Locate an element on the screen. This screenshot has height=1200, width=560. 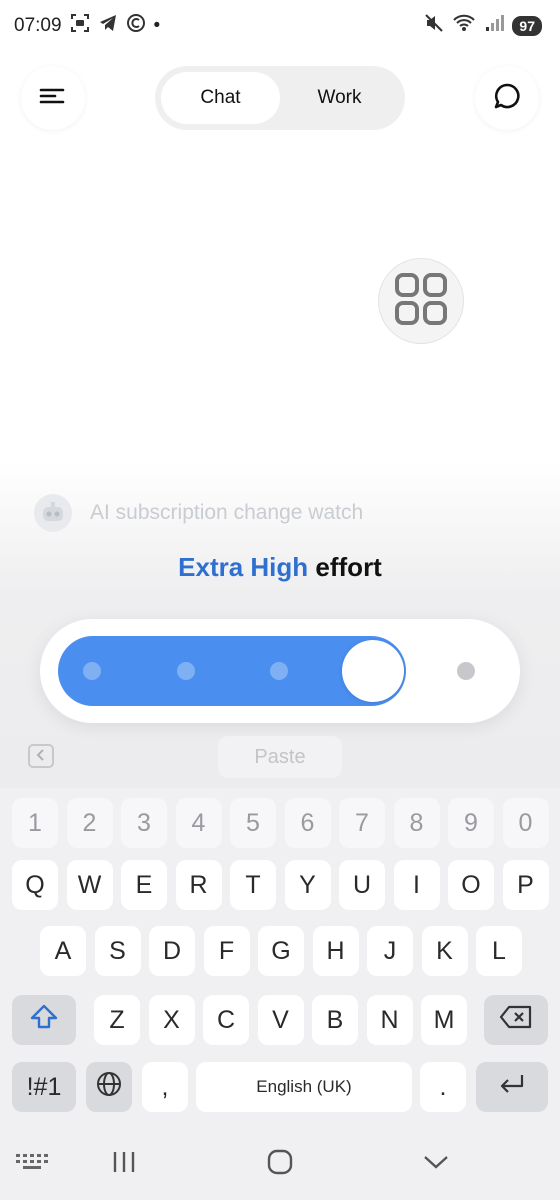
key-b-label: B is located at coordinates (335, 1019).